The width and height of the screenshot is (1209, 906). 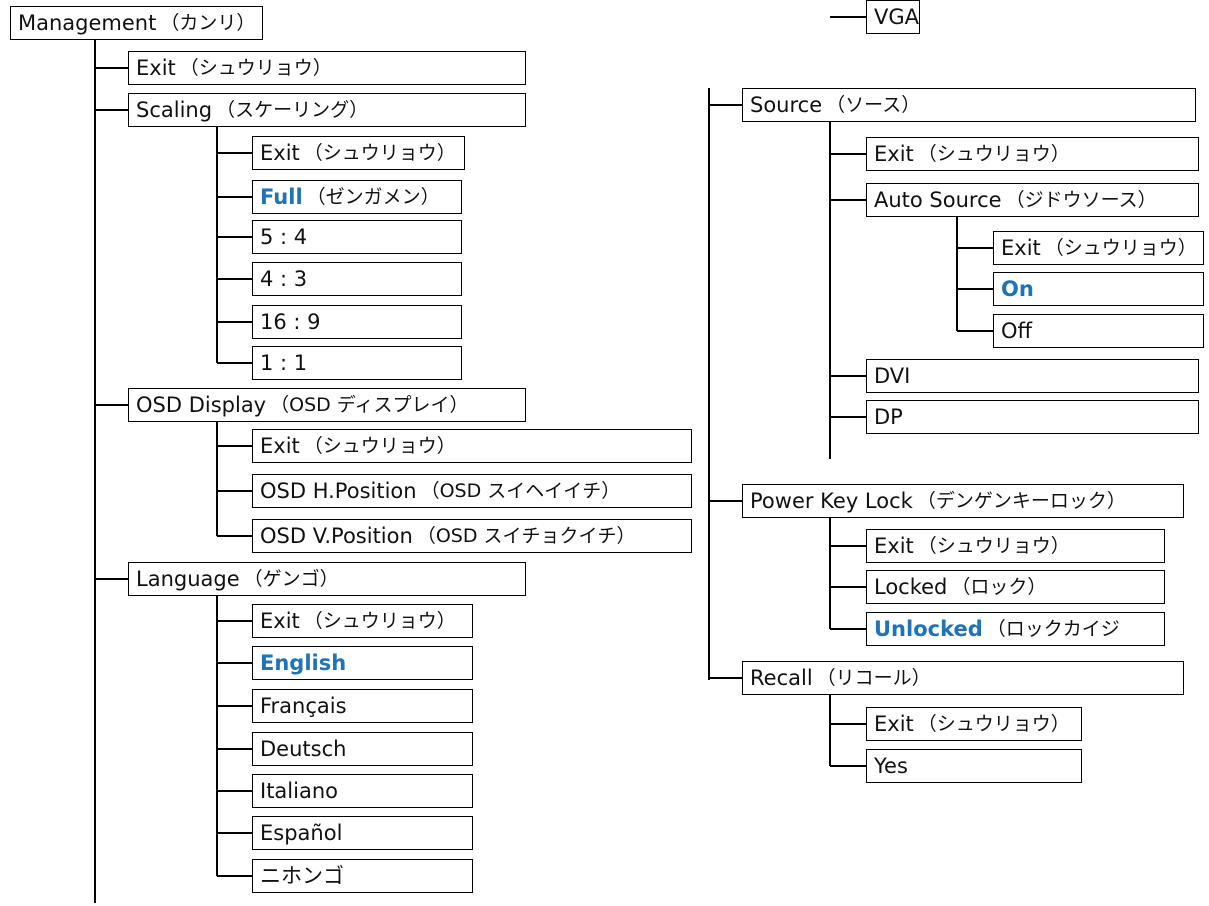 I want to click on menu-item-scaling-exit-0-label: Exit, so click(x=280, y=152).